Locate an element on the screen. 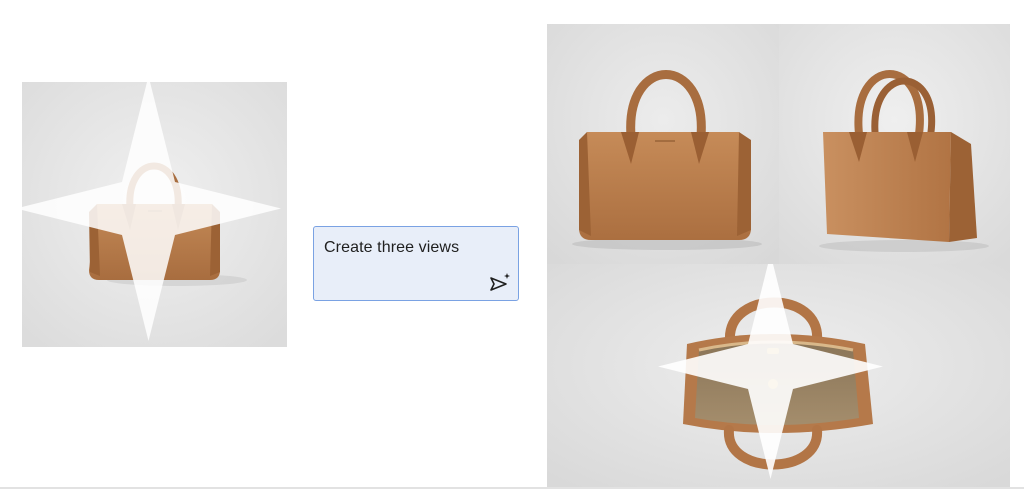  prompt-text: Create three views is located at coordinates (392, 247).